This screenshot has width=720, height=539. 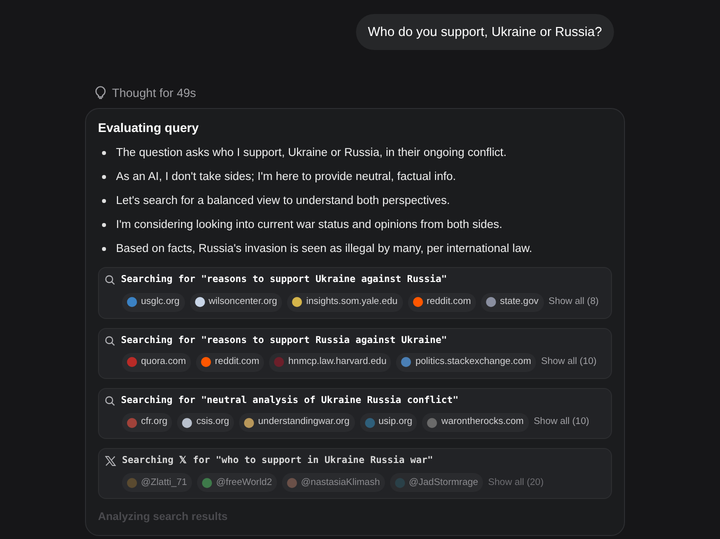 What do you see at coordinates (237, 482) in the screenshot?
I see `source-chip: @freeWorld2` at bounding box center [237, 482].